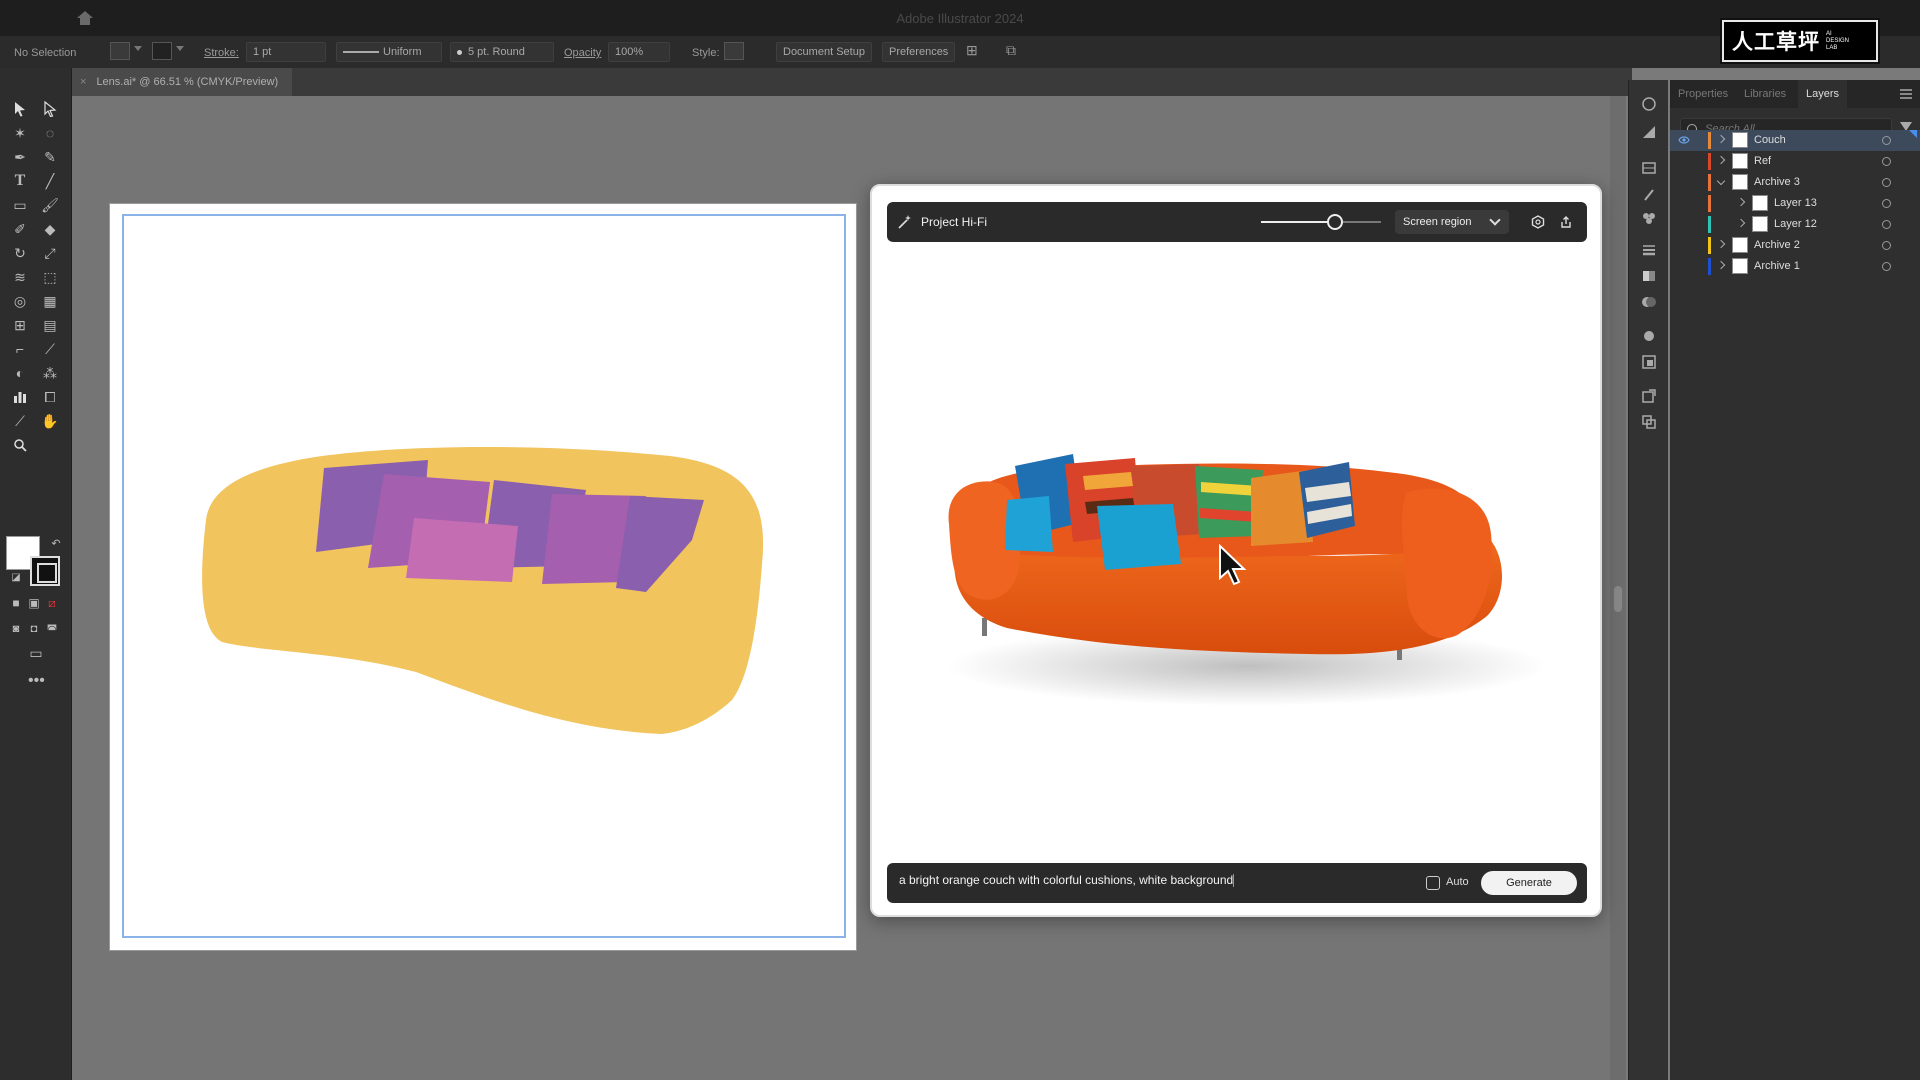  I want to click on type-tool-icon: T, so click(20, 181).